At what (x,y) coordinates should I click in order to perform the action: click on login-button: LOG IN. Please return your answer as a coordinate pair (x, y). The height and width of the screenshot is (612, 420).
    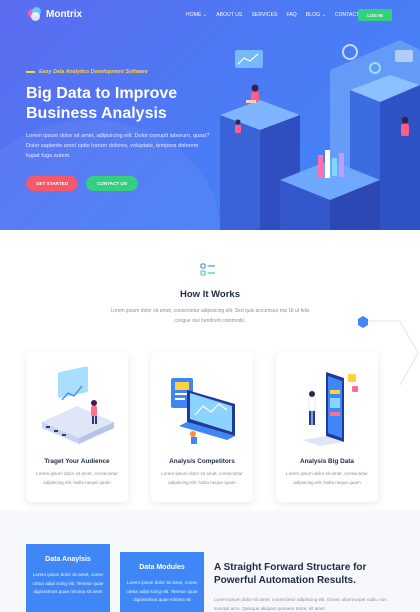
    Looking at the image, I should click on (375, 15).